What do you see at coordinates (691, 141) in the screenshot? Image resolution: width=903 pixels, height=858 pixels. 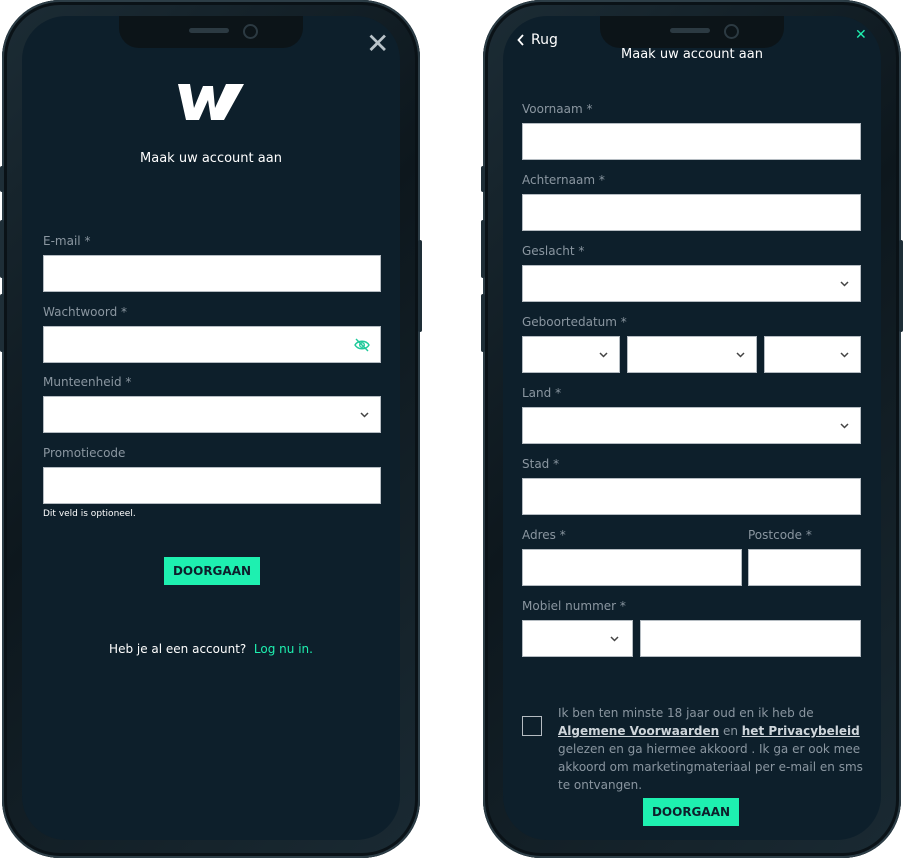 I see `first-name-input` at bounding box center [691, 141].